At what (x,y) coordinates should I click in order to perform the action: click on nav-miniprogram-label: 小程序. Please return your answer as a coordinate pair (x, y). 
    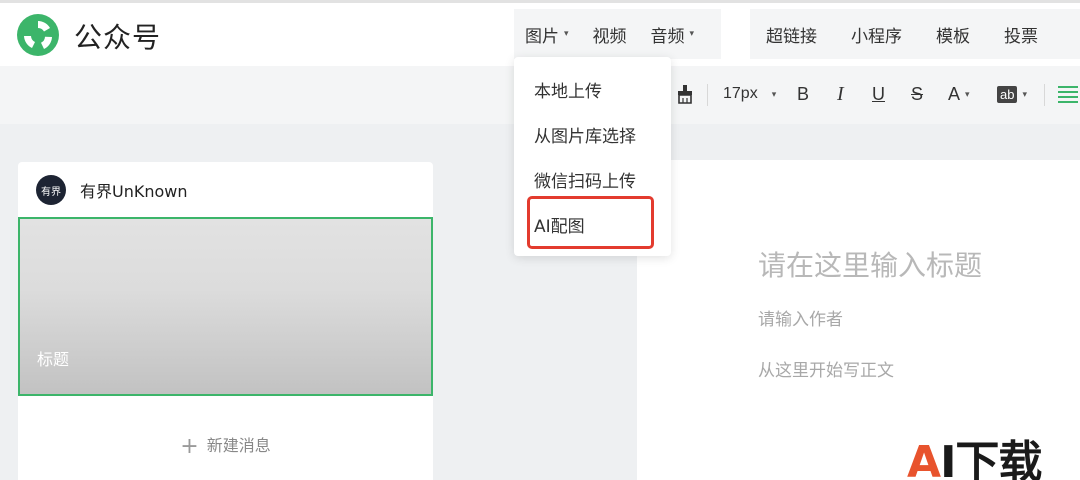
    Looking at the image, I should click on (876, 36).